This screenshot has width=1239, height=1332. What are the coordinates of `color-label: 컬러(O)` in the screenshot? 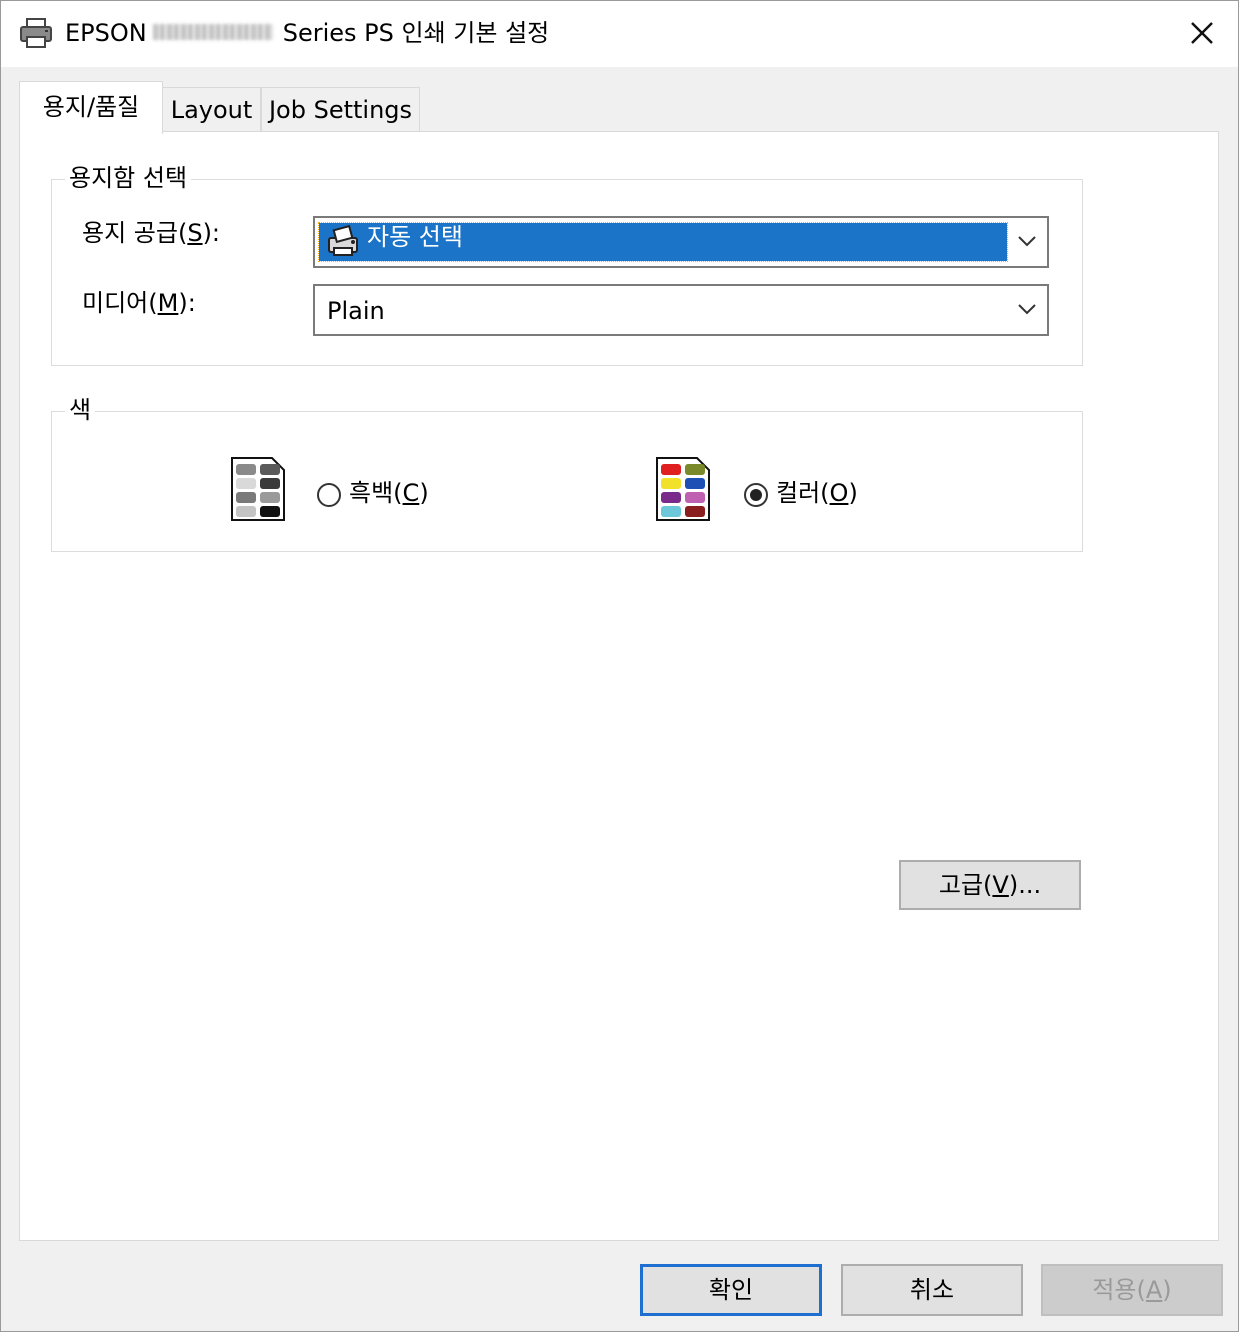 It's located at (817, 493).